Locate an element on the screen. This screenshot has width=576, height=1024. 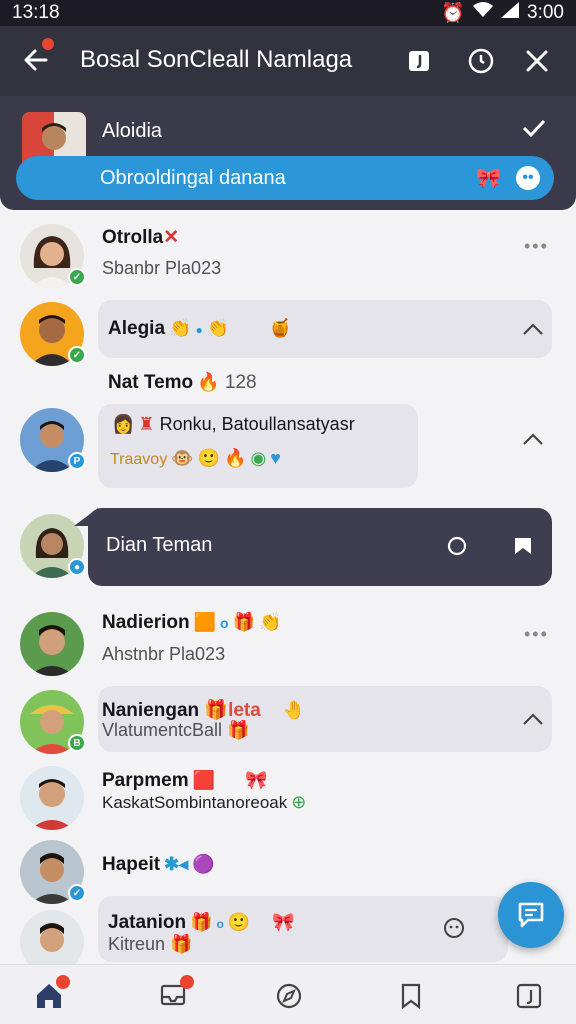
alarm-icon: ⏰ is located at coordinates (453, 13).